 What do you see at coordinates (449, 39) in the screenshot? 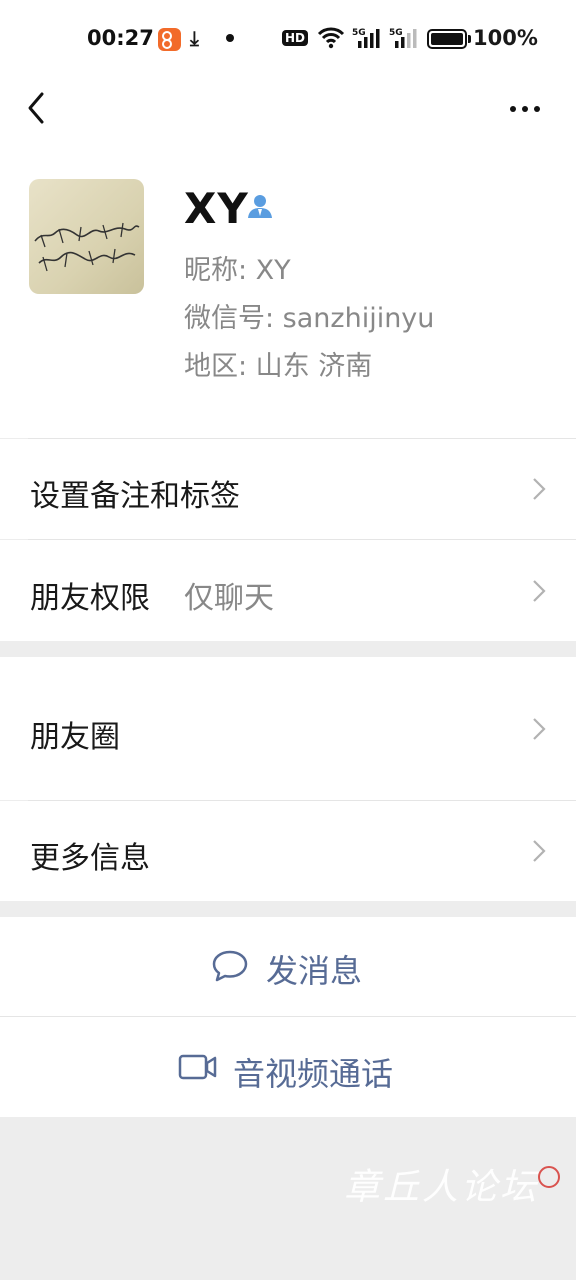
I see `battery-icon` at bounding box center [449, 39].